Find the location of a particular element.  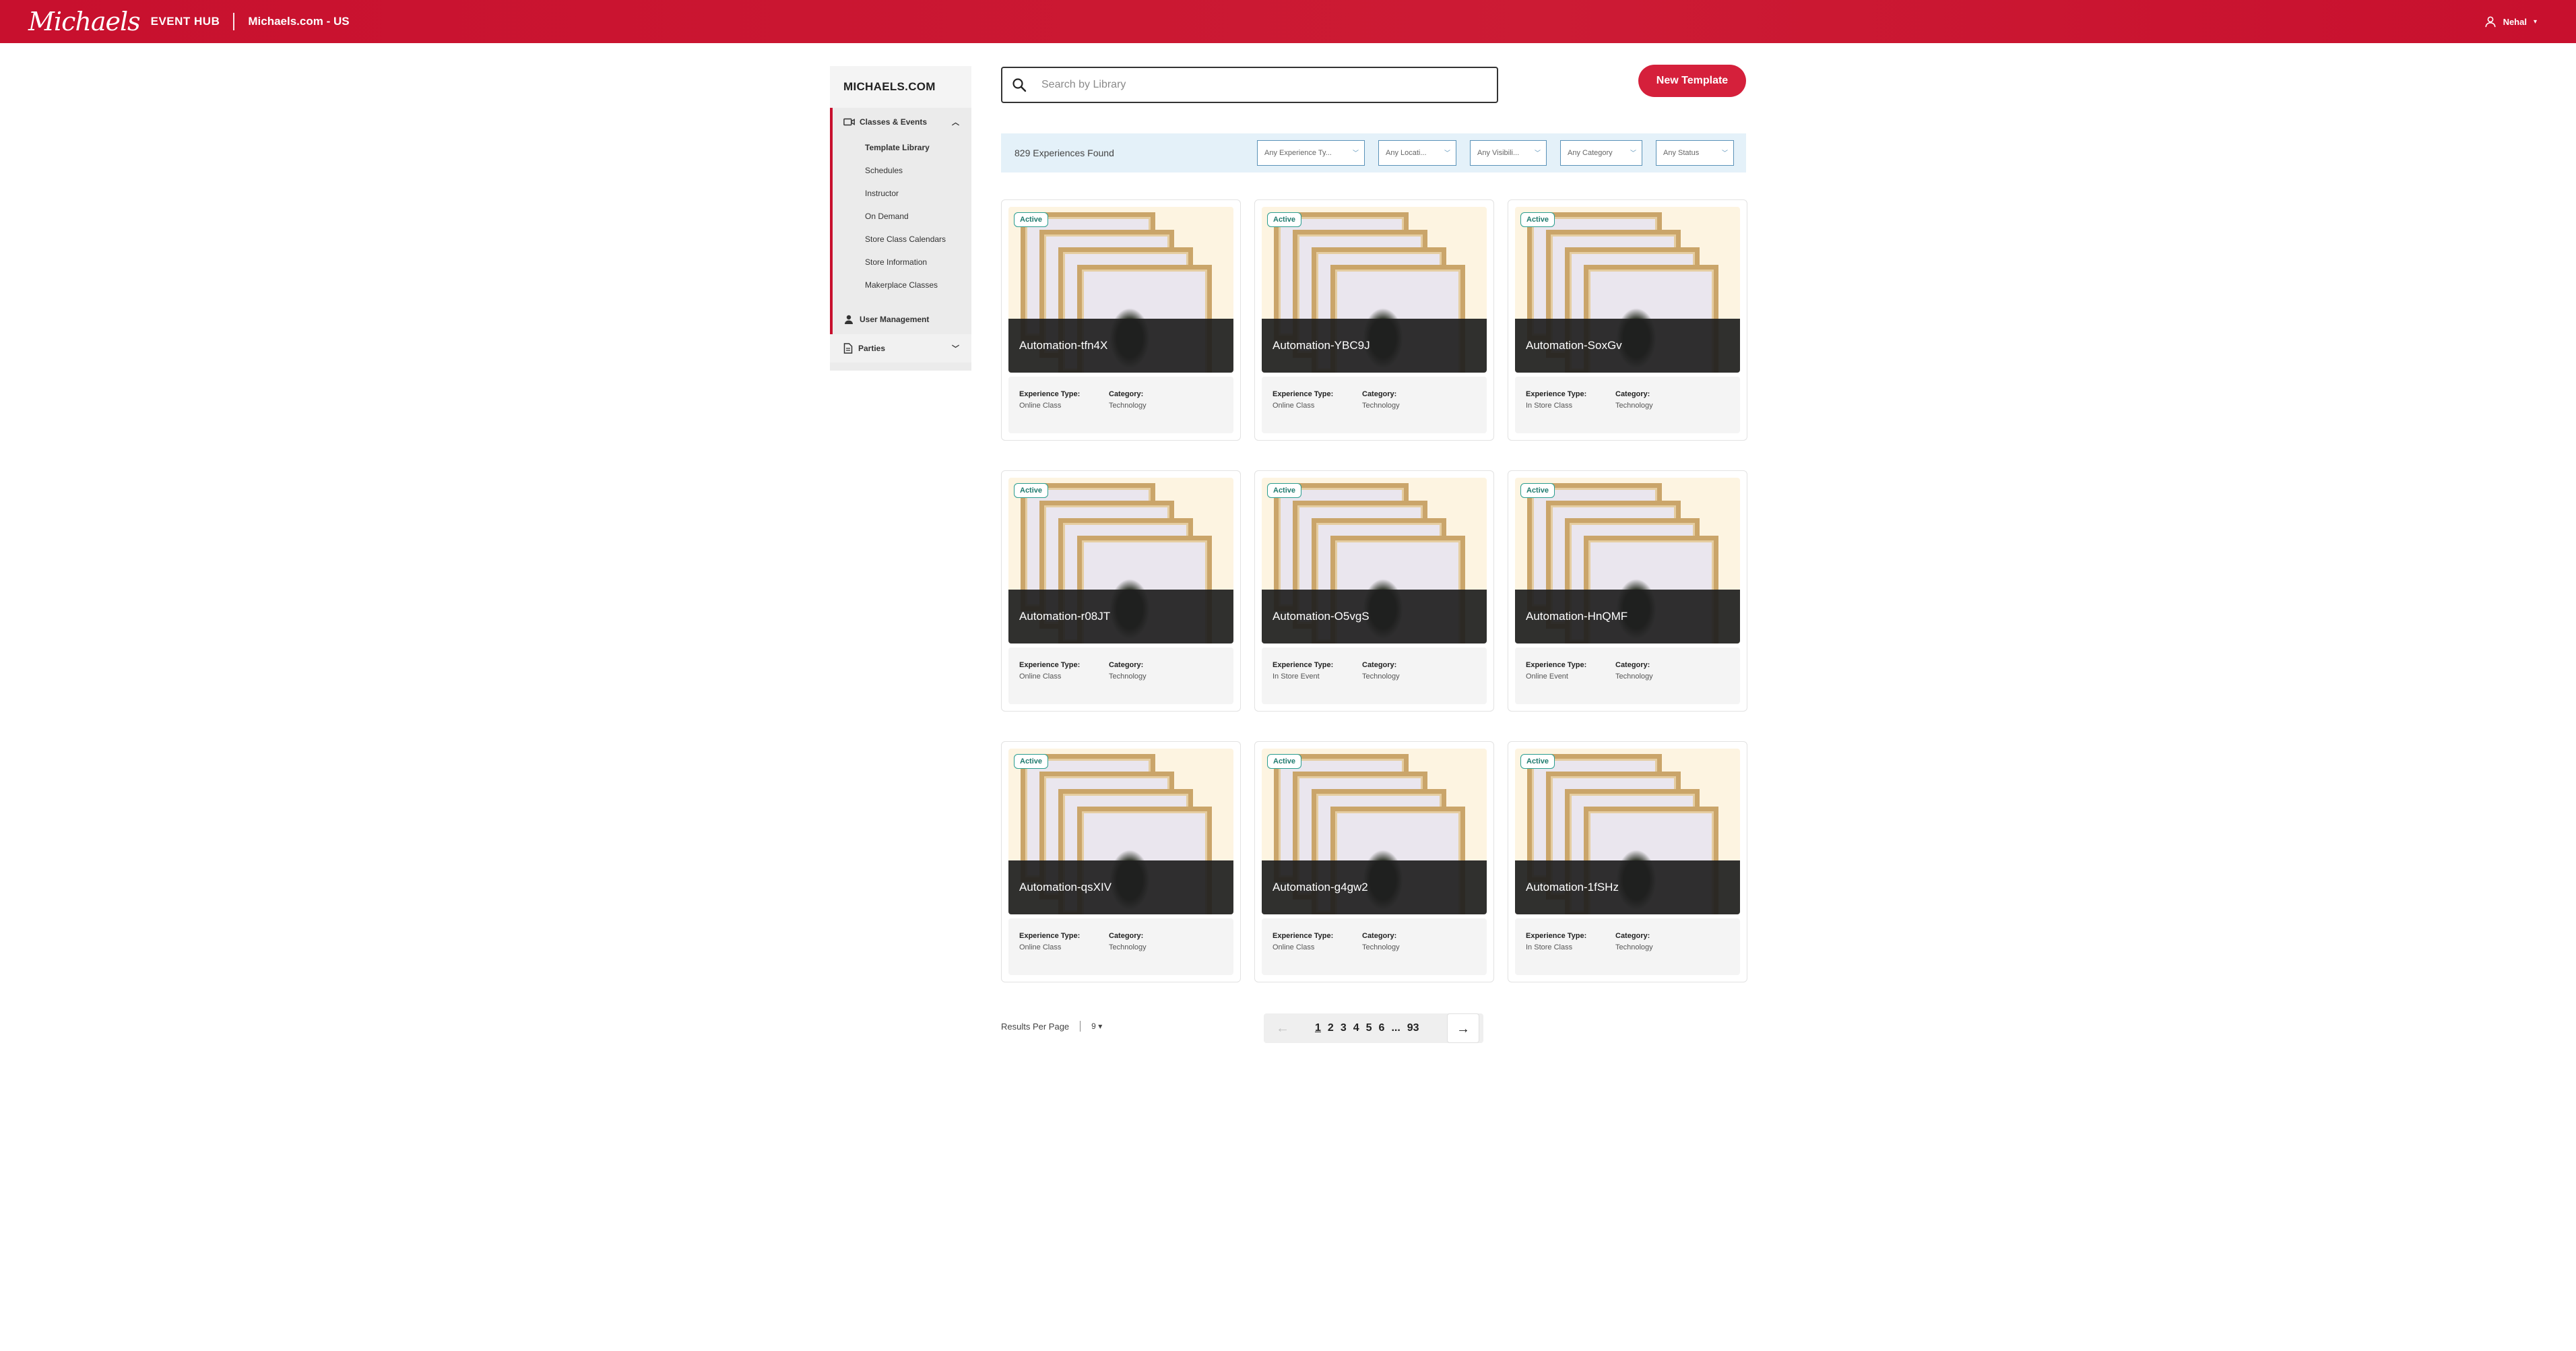

filter-location: Any Locati... ﹀ is located at coordinates (1417, 153).